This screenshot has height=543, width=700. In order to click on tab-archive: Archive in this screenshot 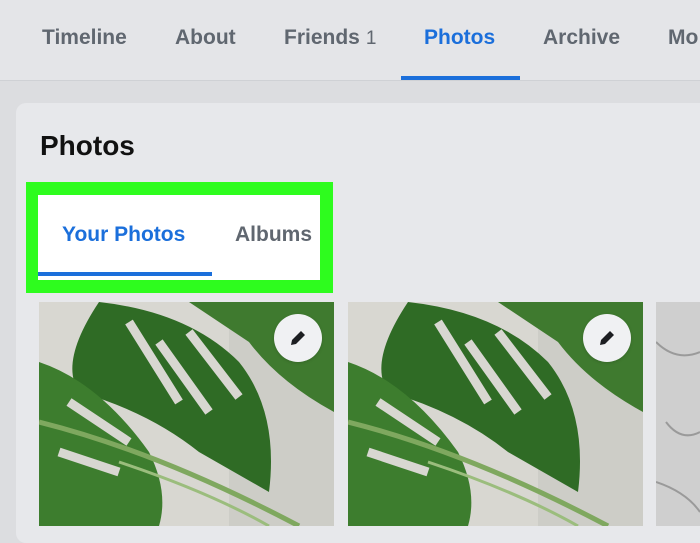, I will do `click(581, 38)`.